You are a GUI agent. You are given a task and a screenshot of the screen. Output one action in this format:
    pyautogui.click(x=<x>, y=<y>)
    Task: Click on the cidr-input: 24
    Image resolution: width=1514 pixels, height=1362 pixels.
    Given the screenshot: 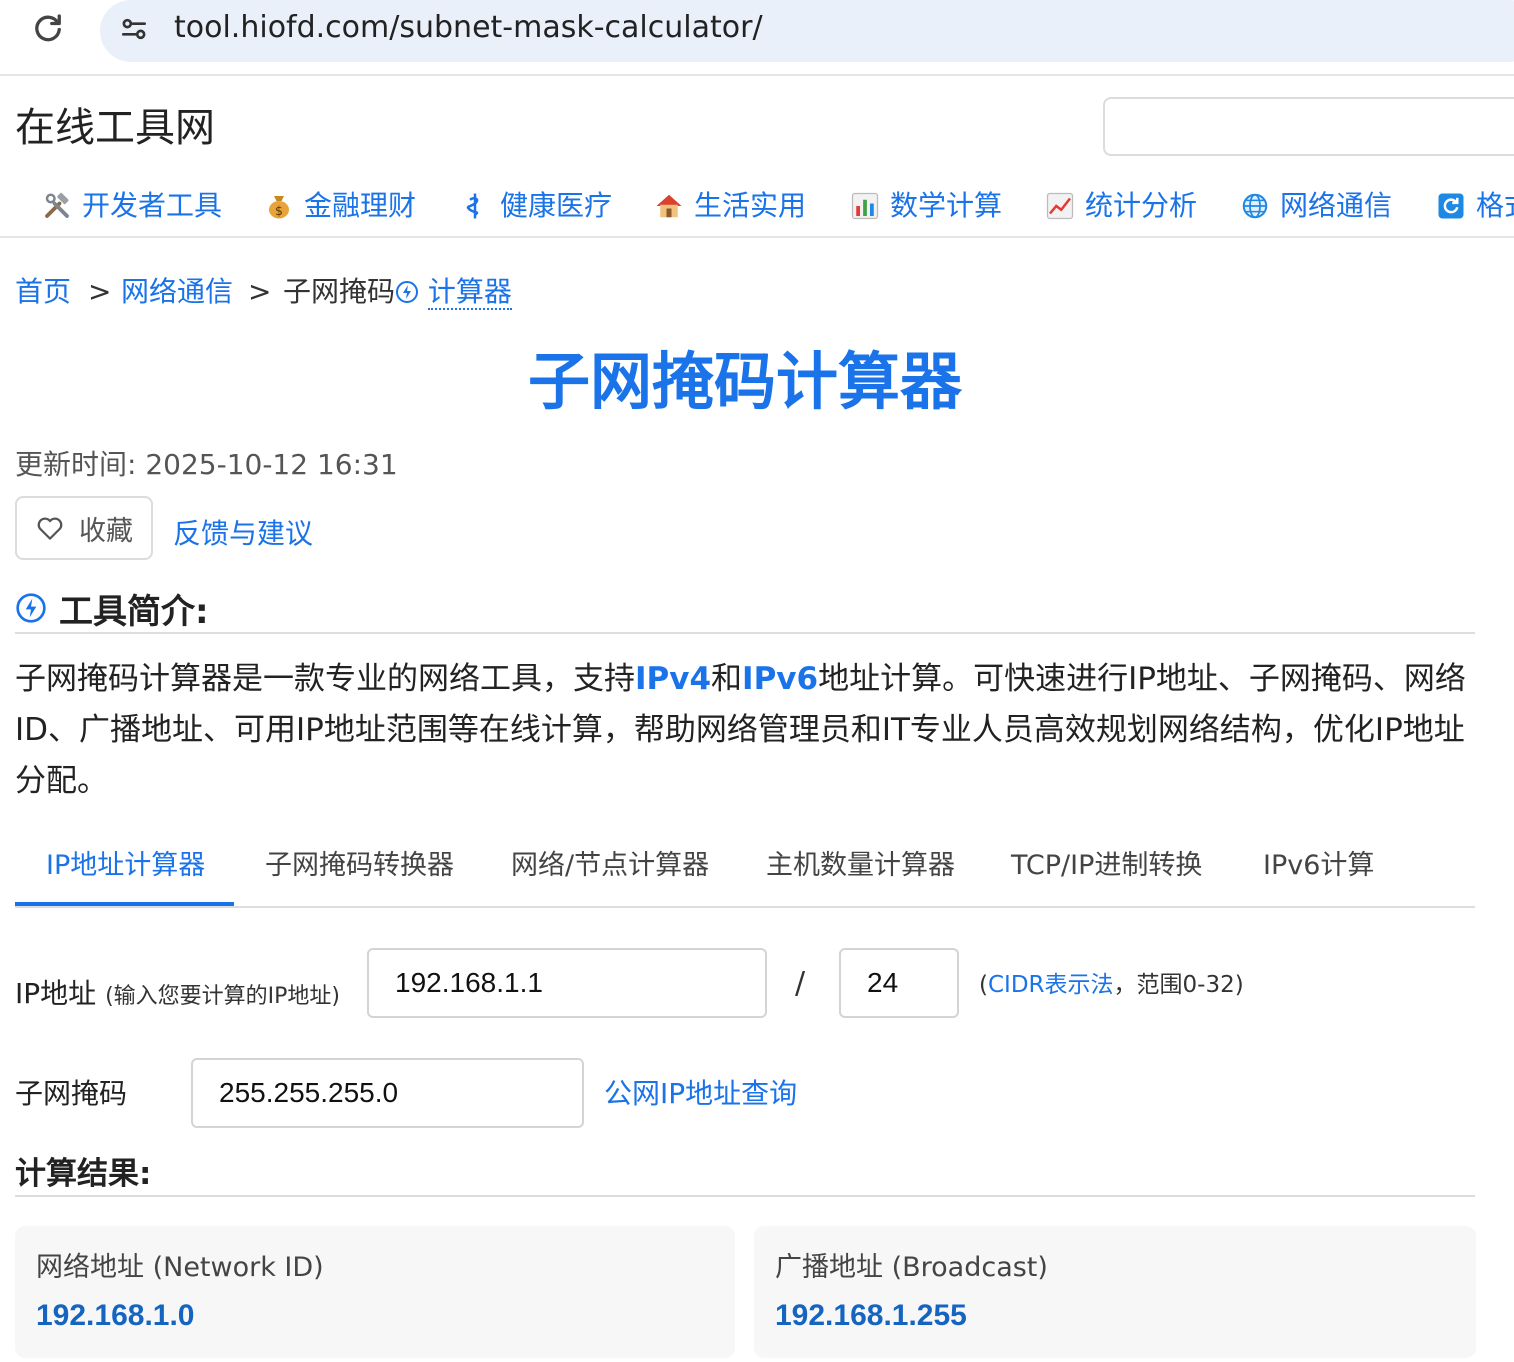 What is the action you would take?
    pyautogui.click(x=899, y=983)
    